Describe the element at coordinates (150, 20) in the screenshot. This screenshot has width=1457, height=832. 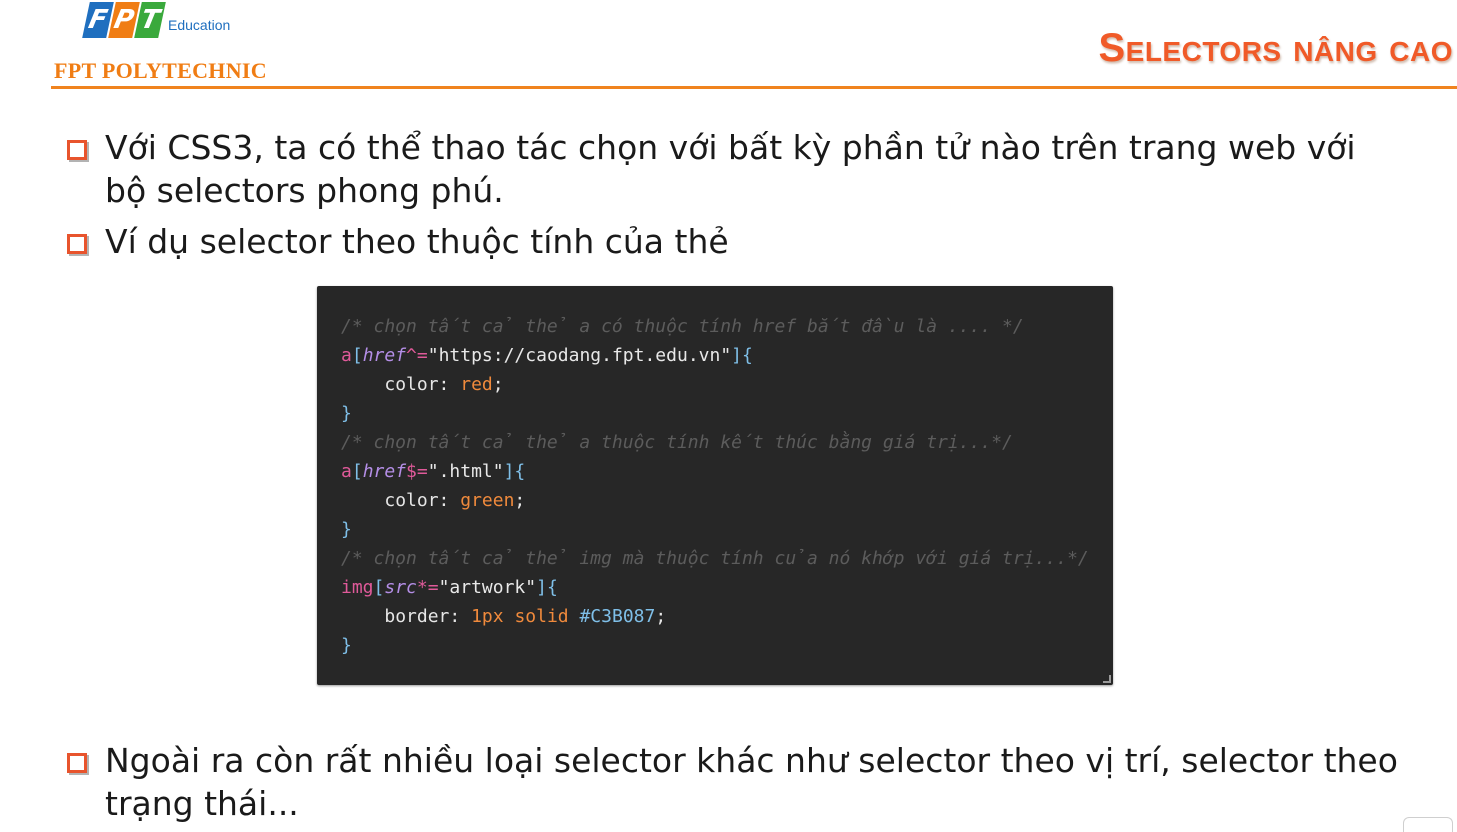
I see `logo-letter-t: T` at that location.